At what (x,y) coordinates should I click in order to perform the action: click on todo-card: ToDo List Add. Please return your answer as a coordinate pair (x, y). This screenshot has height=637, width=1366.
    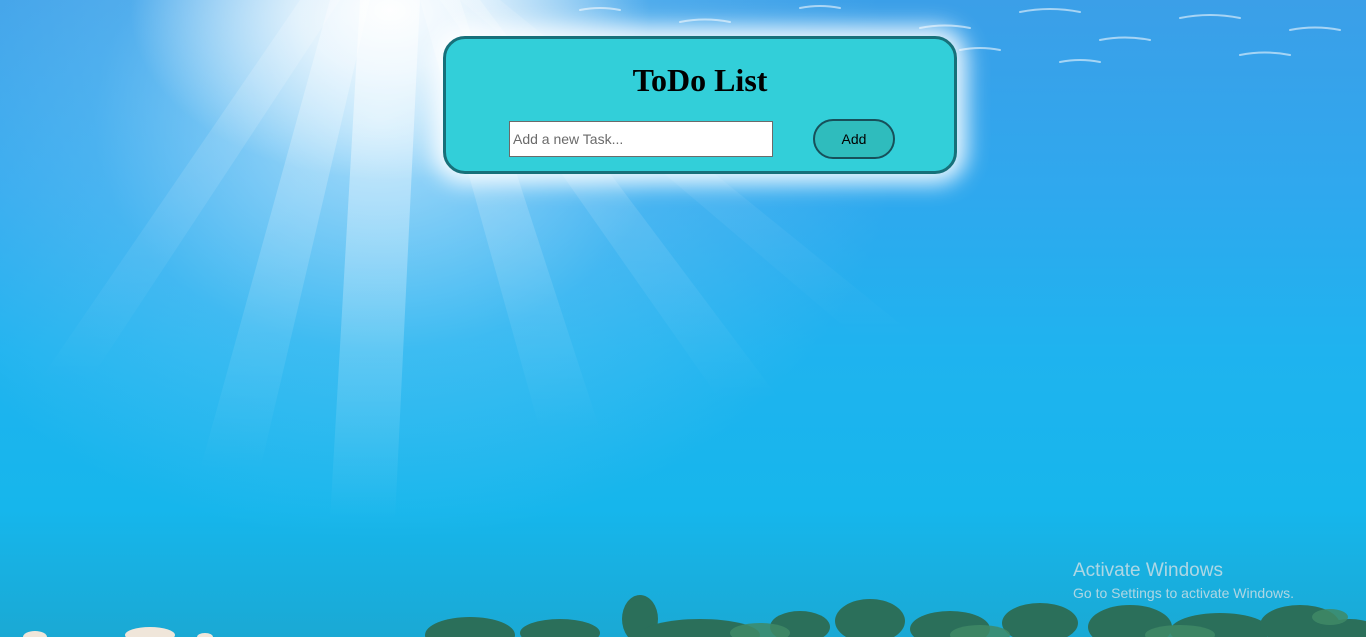
    Looking at the image, I should click on (700, 105).